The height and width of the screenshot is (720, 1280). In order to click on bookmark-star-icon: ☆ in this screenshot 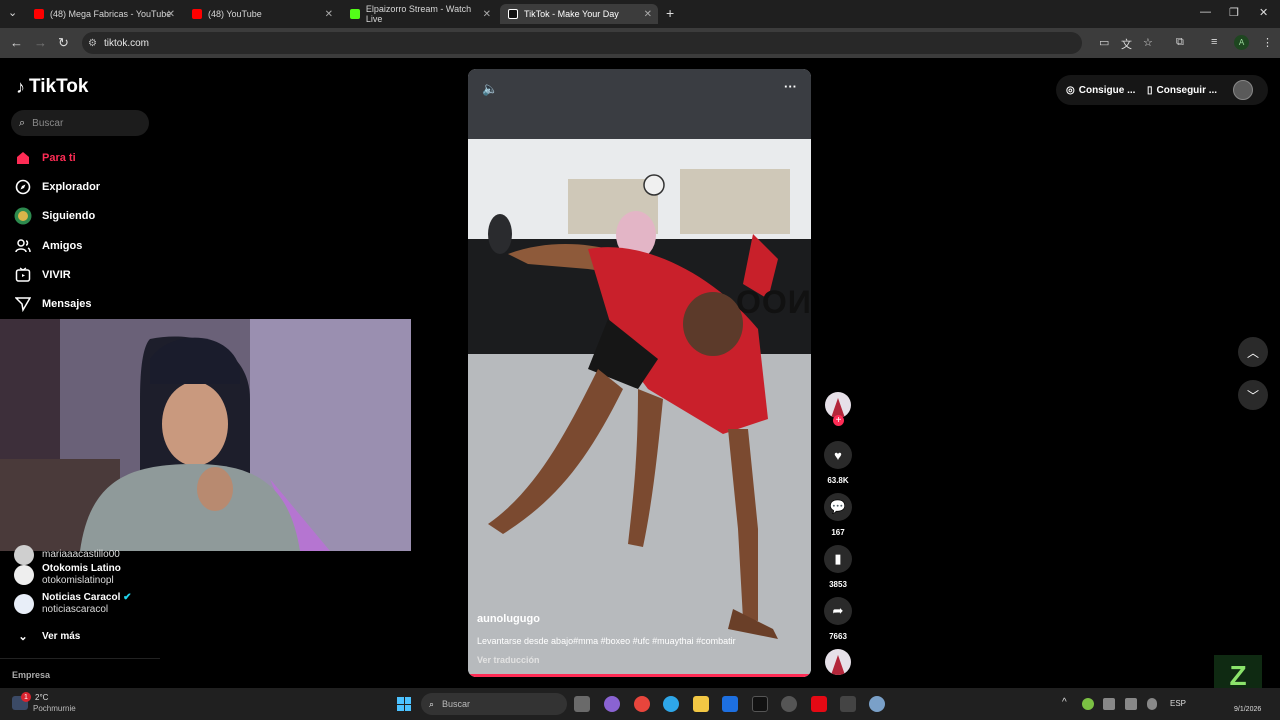, I will do `click(1148, 42)`.